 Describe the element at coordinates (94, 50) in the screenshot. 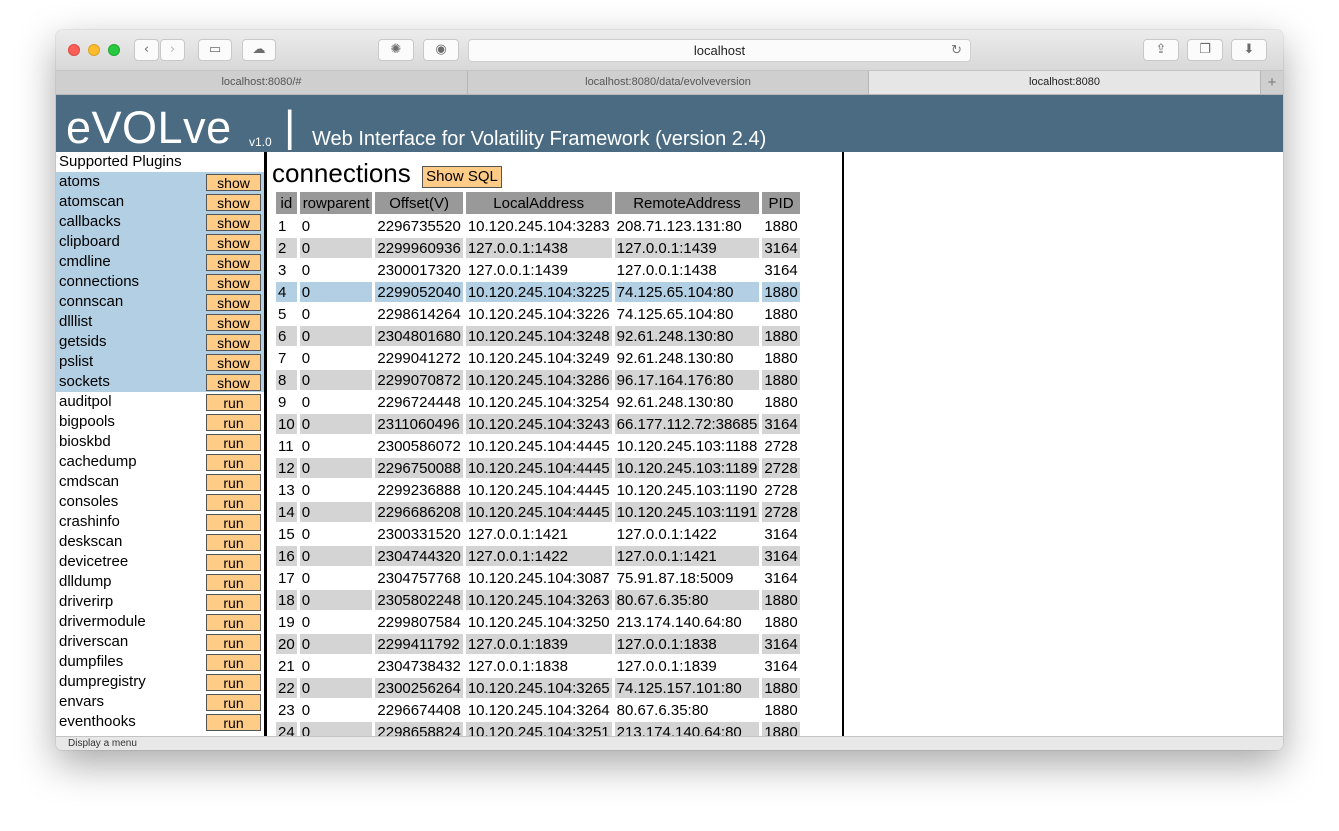

I see `minimize-window-button` at that location.